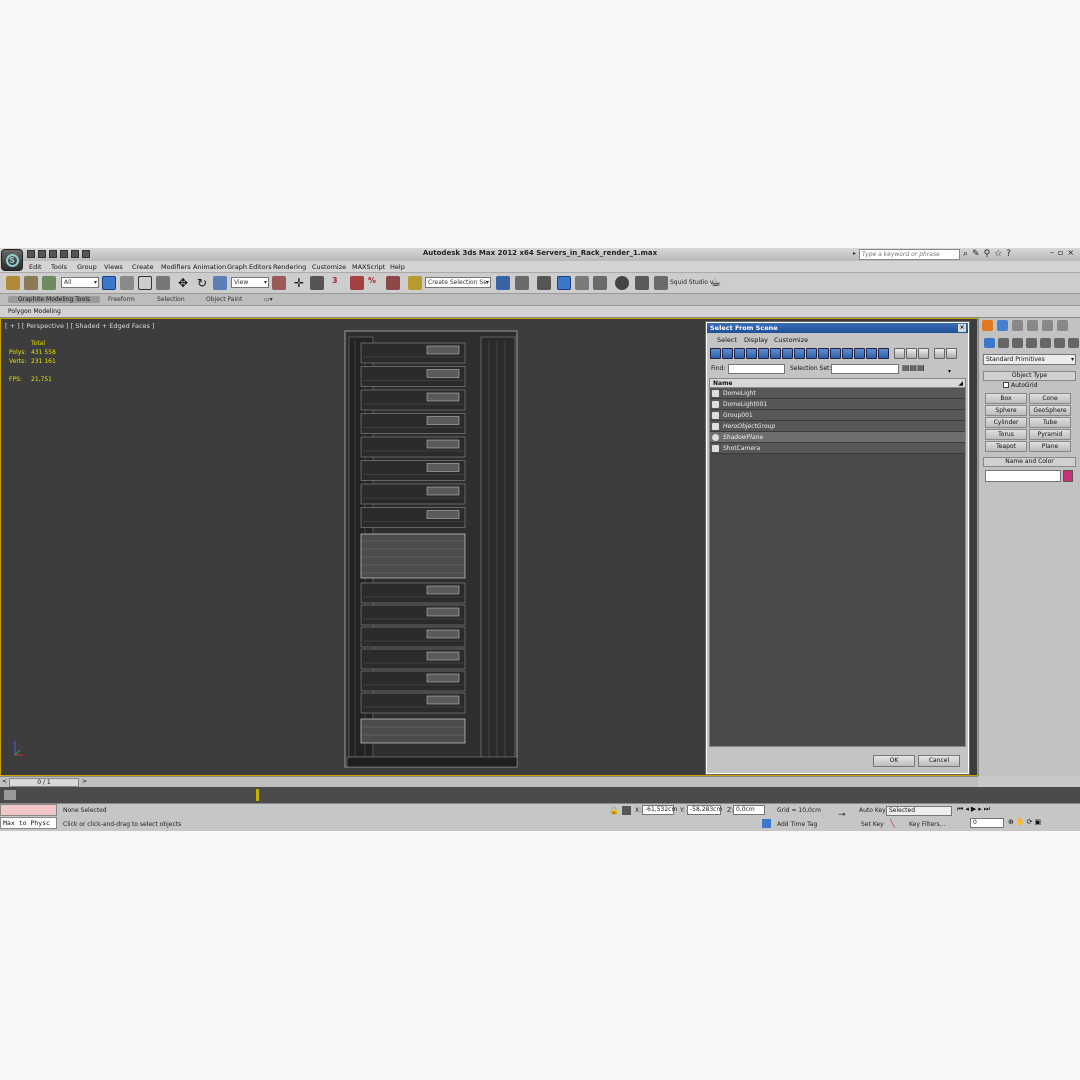 This screenshot has width=1080, height=1080. Describe the element at coordinates (1052, 252) in the screenshot. I see `minimize-icon: –` at that location.